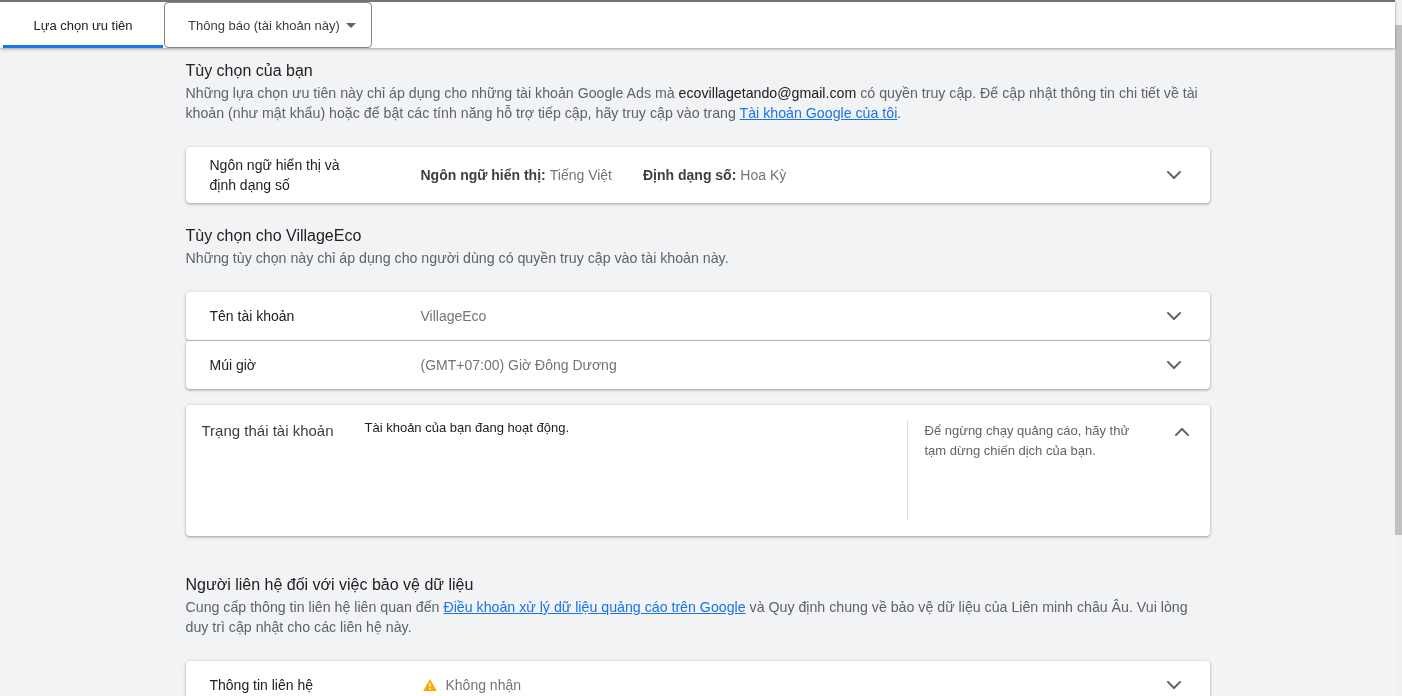  Describe the element at coordinates (252, 316) in the screenshot. I see `setting-label: Tên tài khoản` at that location.